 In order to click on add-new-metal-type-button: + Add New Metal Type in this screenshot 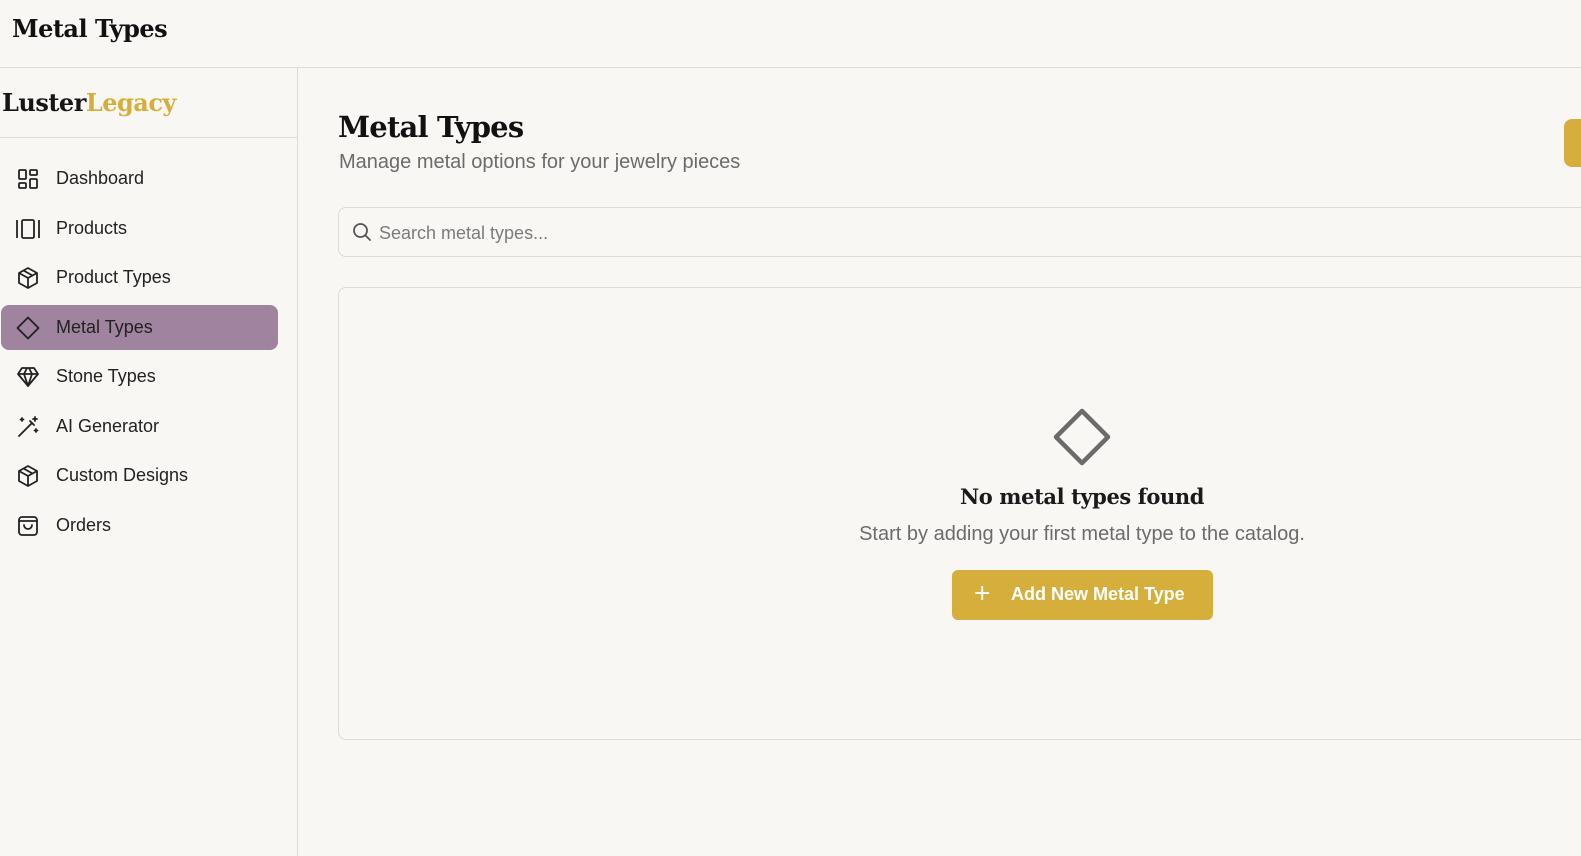, I will do `click(1082, 595)`.